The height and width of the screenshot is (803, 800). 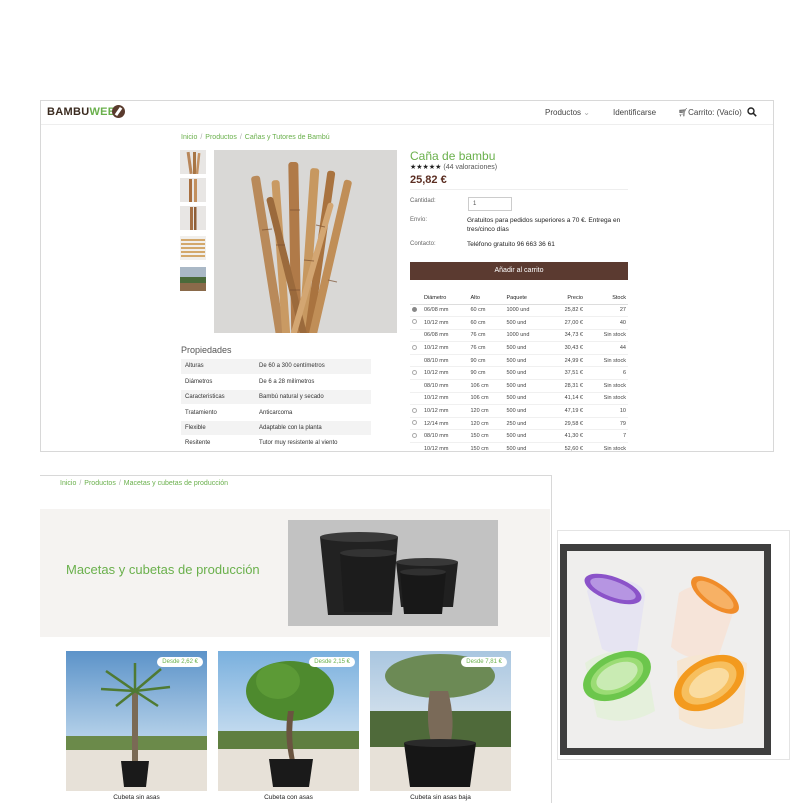 What do you see at coordinates (566, 399) in the screenshot?
I see `variant-precio: 41,14 €` at bounding box center [566, 399].